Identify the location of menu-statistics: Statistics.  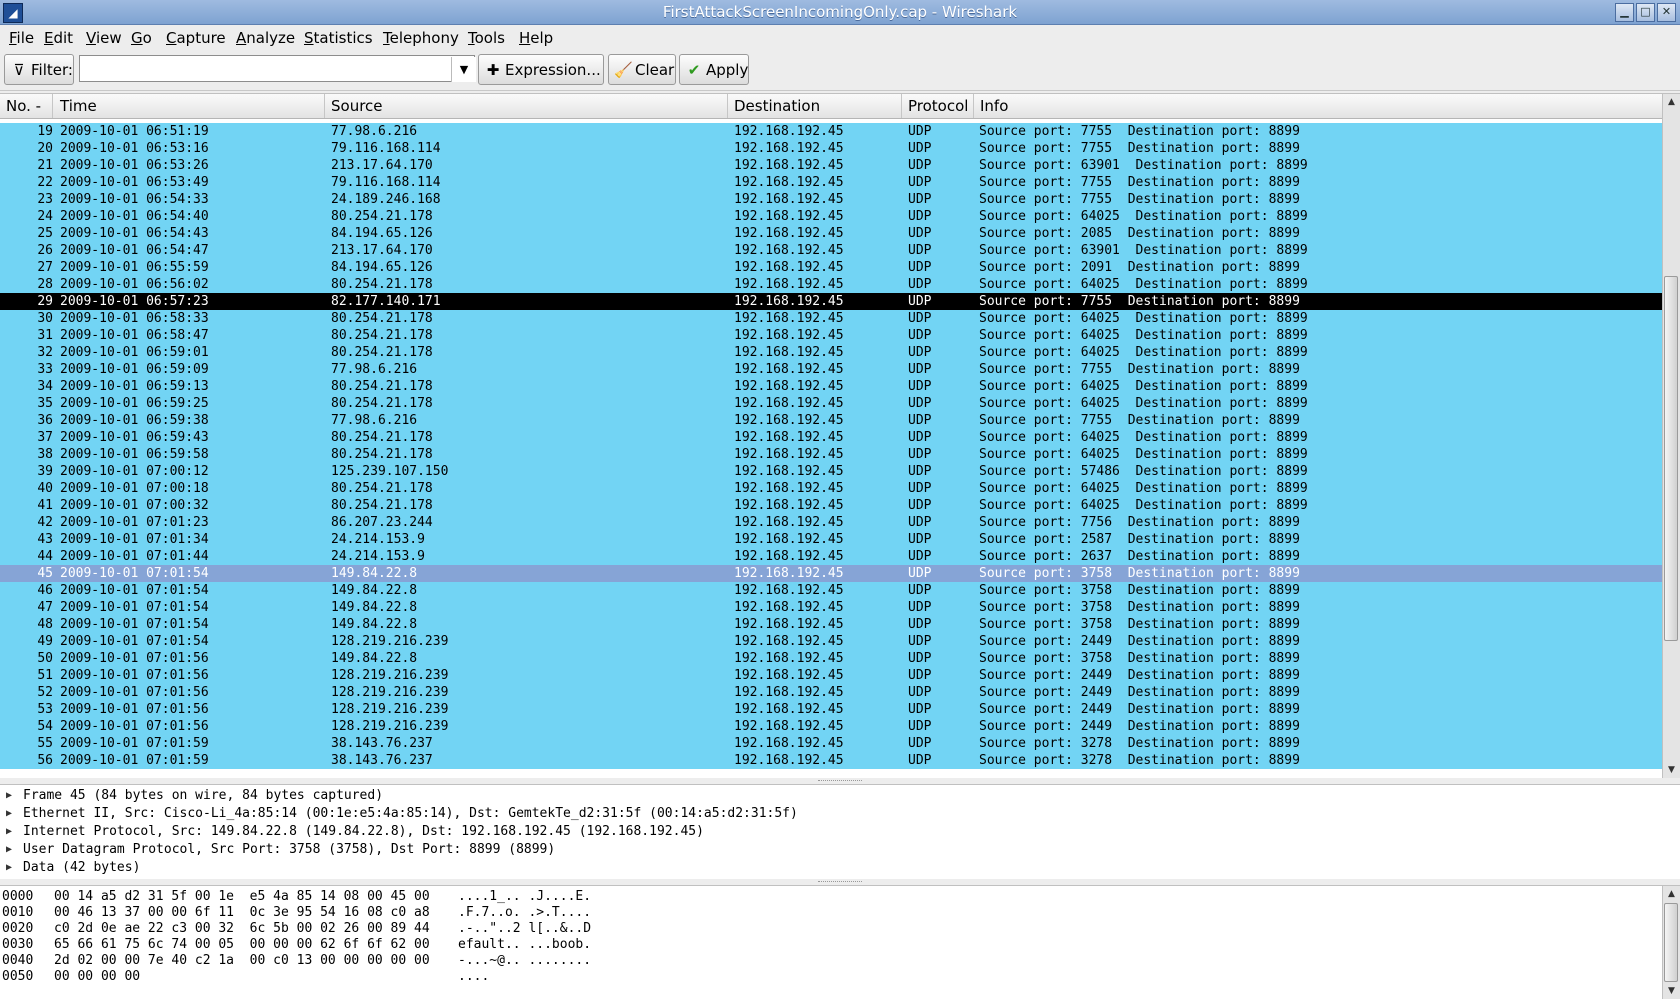
(338, 38).